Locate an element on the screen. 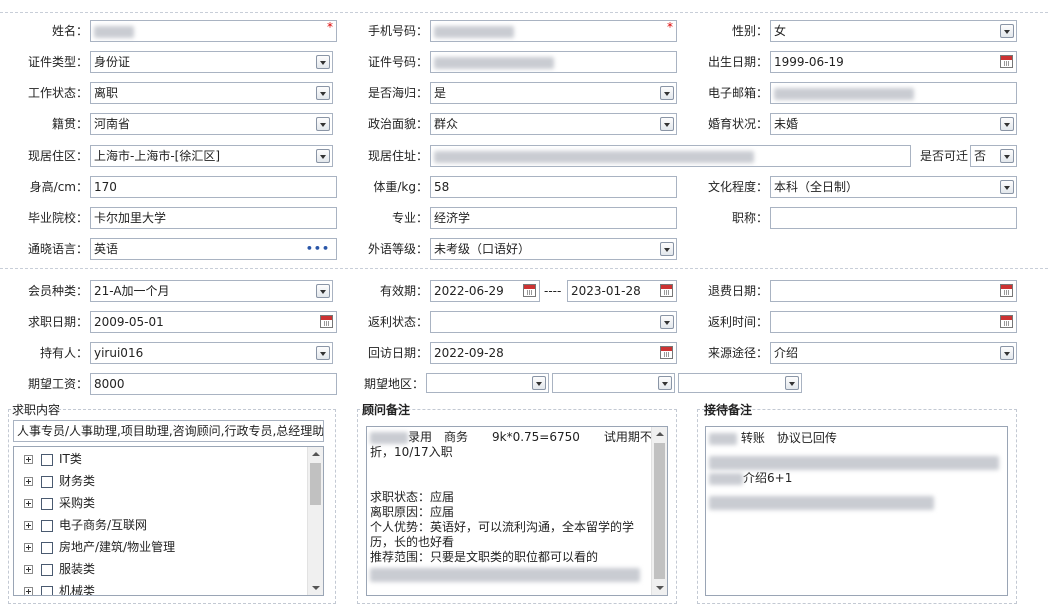 This screenshot has width=1048, height=604. birth-date-field: 1999-06-19 is located at coordinates (893, 62).